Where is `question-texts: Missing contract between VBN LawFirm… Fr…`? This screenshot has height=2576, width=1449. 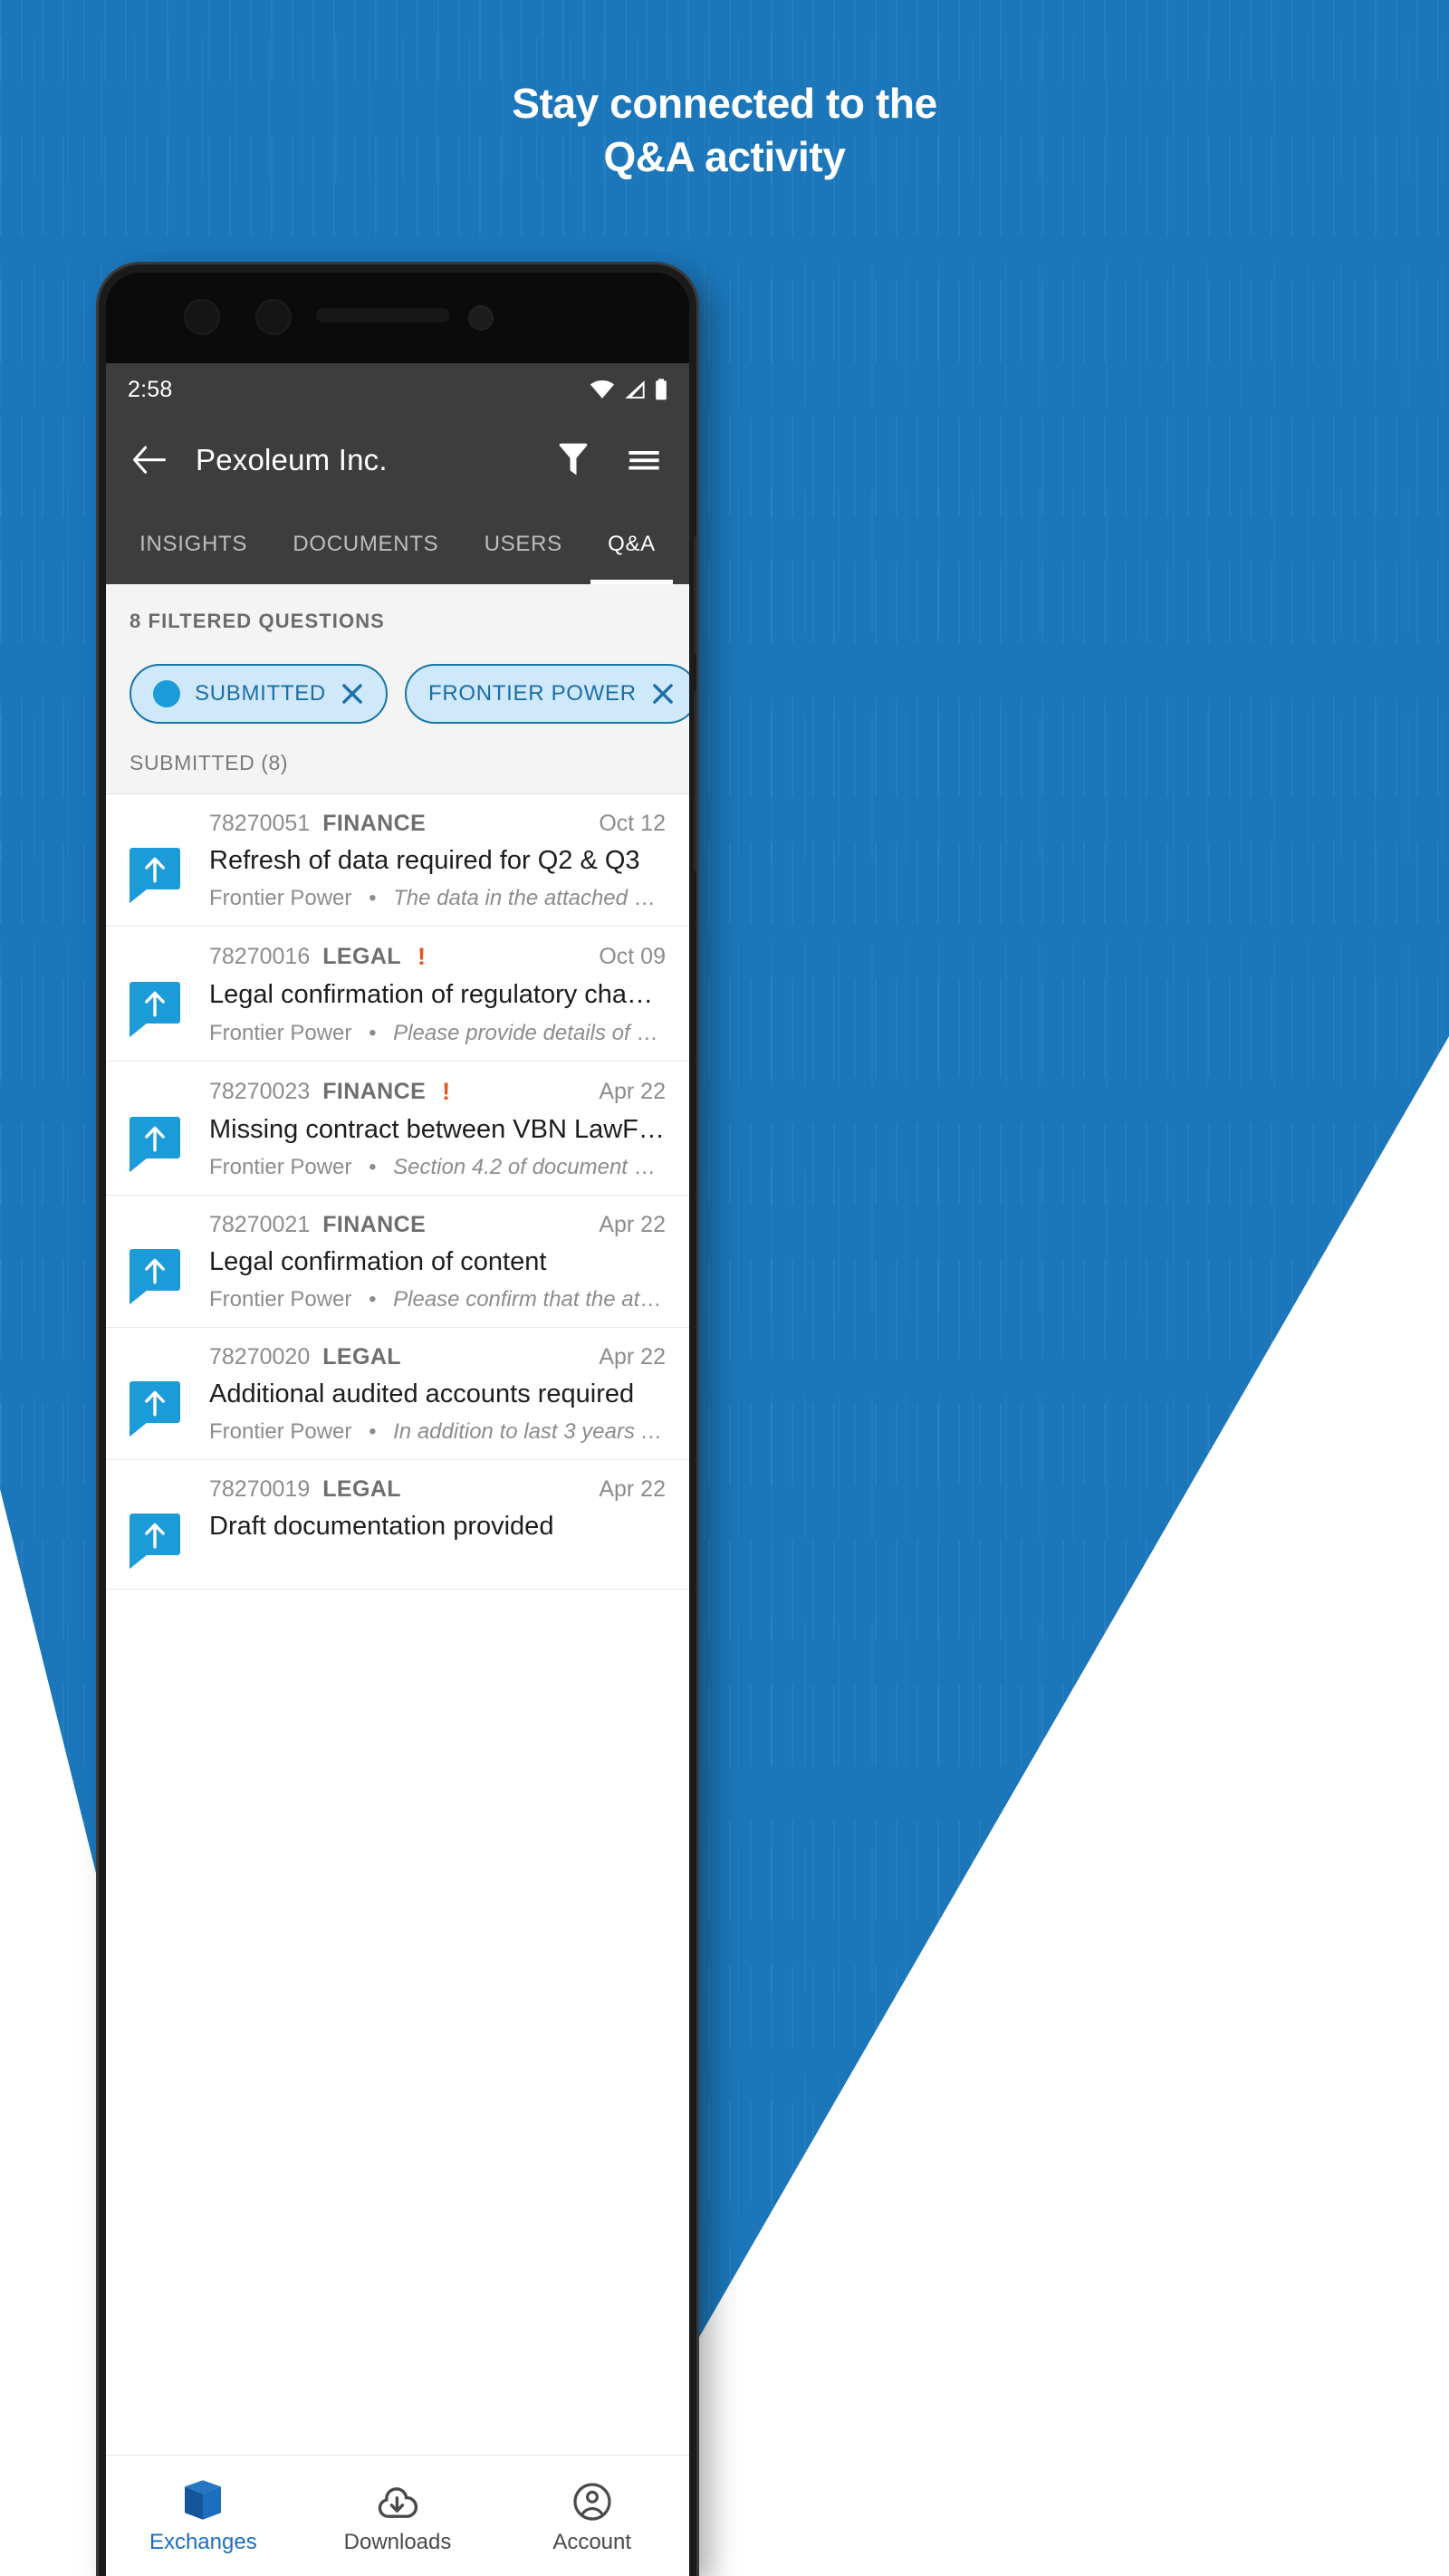 question-texts: Missing contract between VBN LawFirm… Fr… is located at coordinates (437, 1146).